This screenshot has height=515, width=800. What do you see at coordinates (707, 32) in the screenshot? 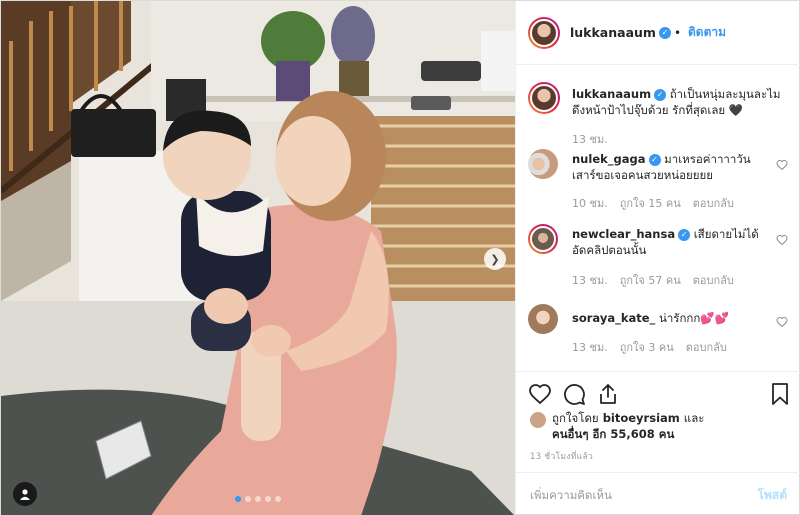
I see `follow-button: ติดตาม` at bounding box center [707, 32].